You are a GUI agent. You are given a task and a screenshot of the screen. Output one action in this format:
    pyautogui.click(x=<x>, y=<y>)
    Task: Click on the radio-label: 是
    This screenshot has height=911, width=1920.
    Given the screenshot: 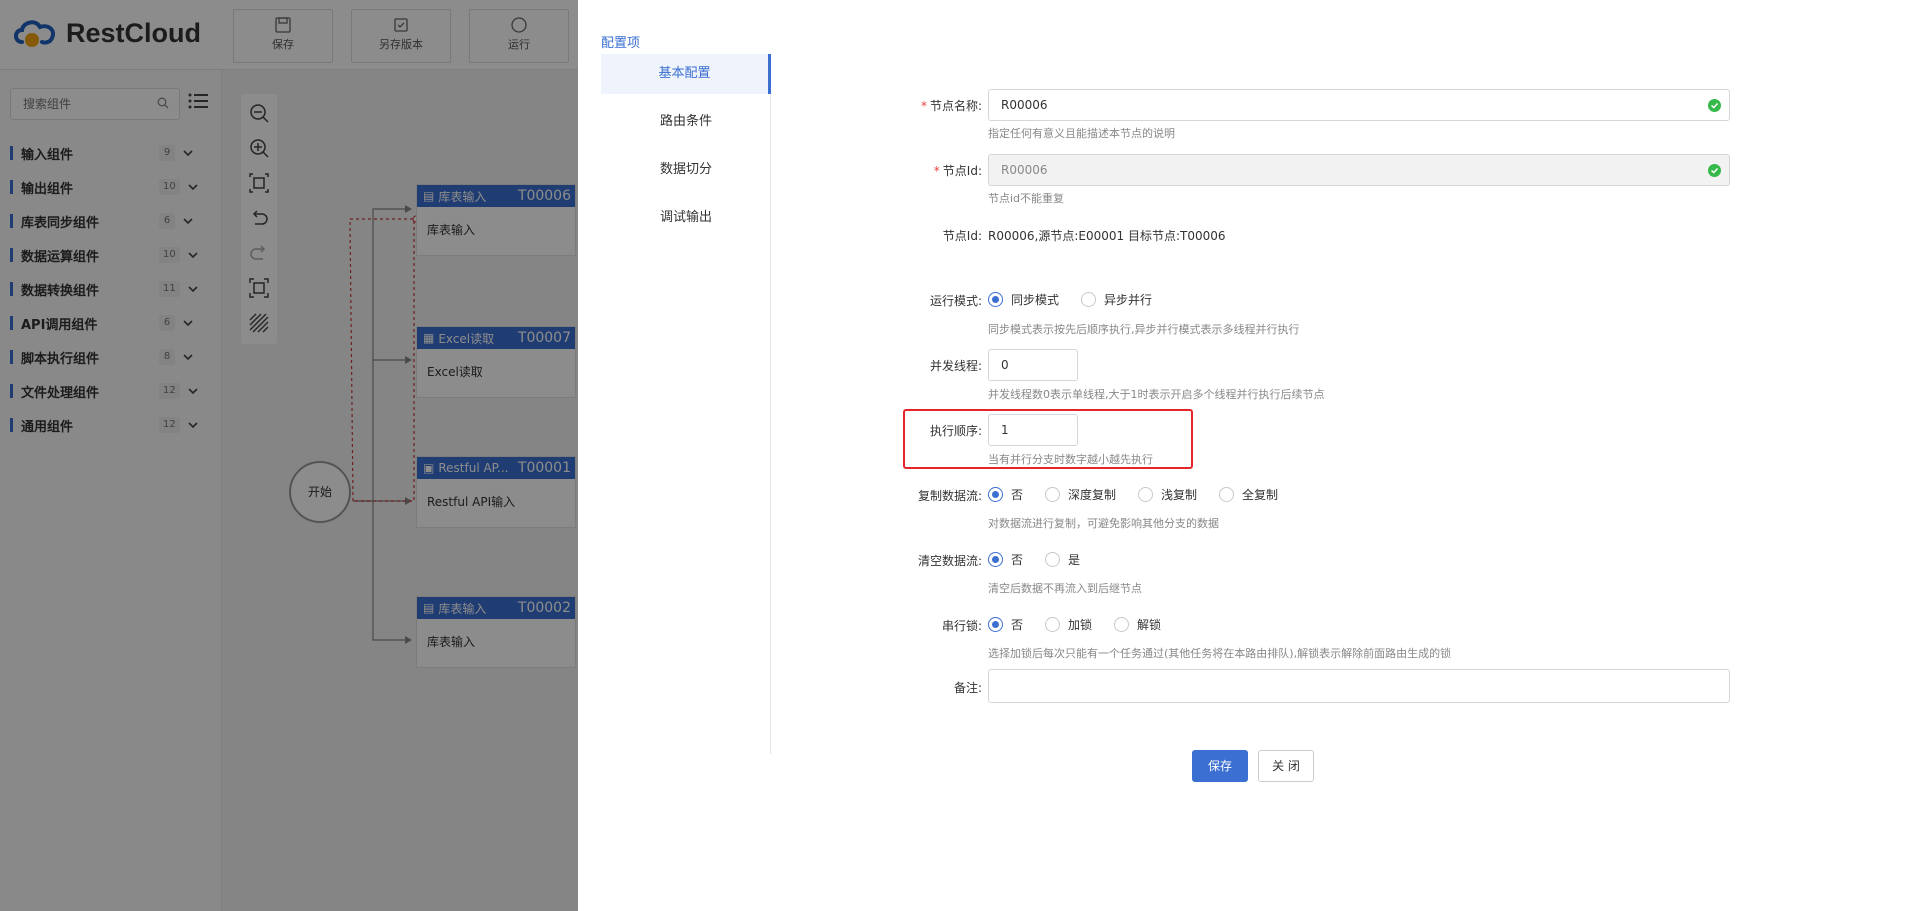 What is the action you would take?
    pyautogui.click(x=1074, y=560)
    